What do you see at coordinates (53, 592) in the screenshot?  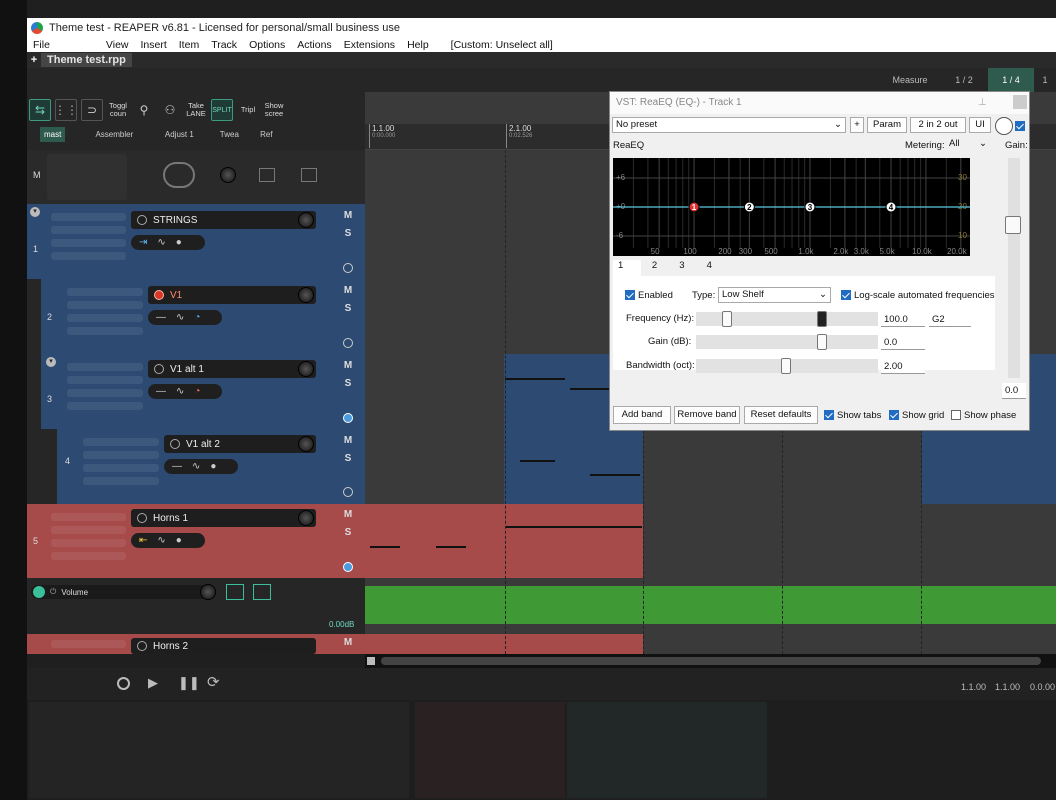 I see `power-icon: ⏻` at bounding box center [53, 592].